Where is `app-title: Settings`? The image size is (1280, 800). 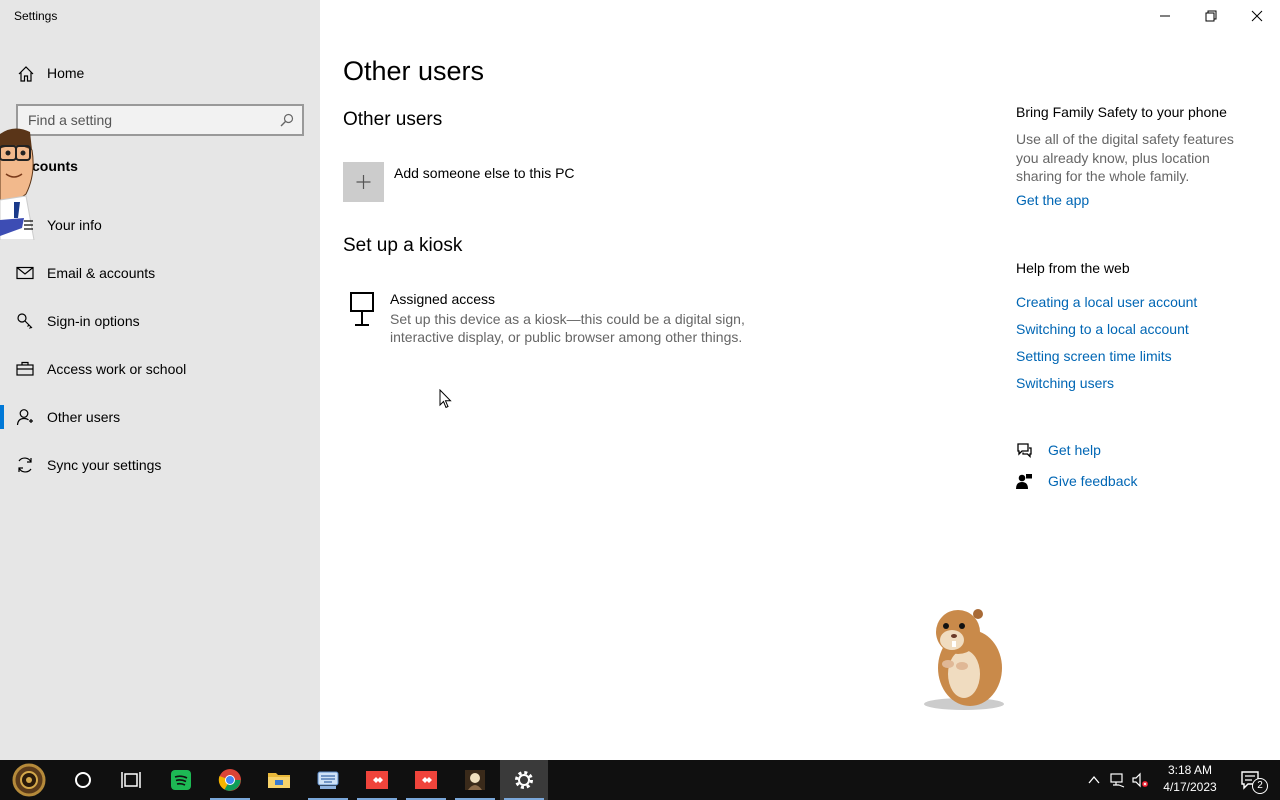
app-title: Settings is located at coordinates (36, 16).